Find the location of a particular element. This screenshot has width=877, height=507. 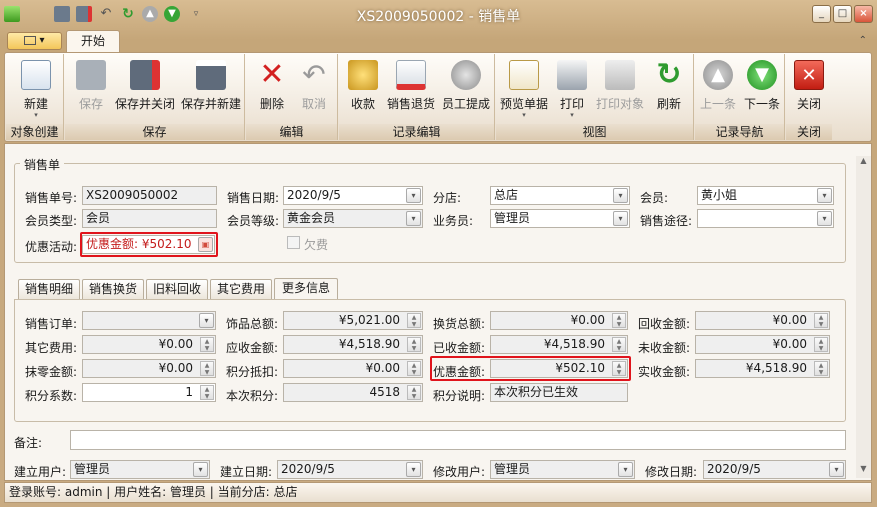

member-level-label: 会员等级: is located at coordinates (253, 221).